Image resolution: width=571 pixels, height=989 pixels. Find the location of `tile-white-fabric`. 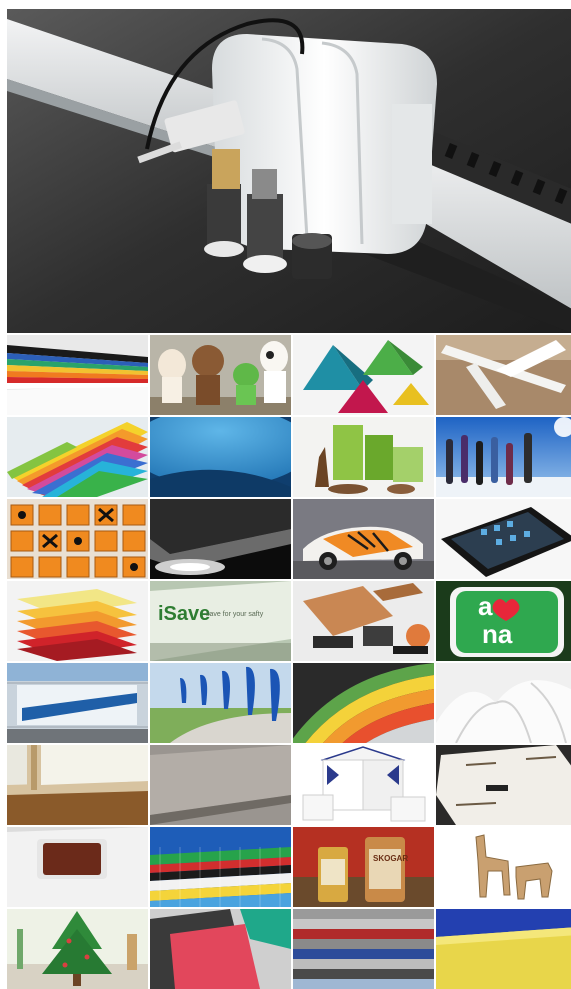

tile-white-fabric is located at coordinates (503, 703).